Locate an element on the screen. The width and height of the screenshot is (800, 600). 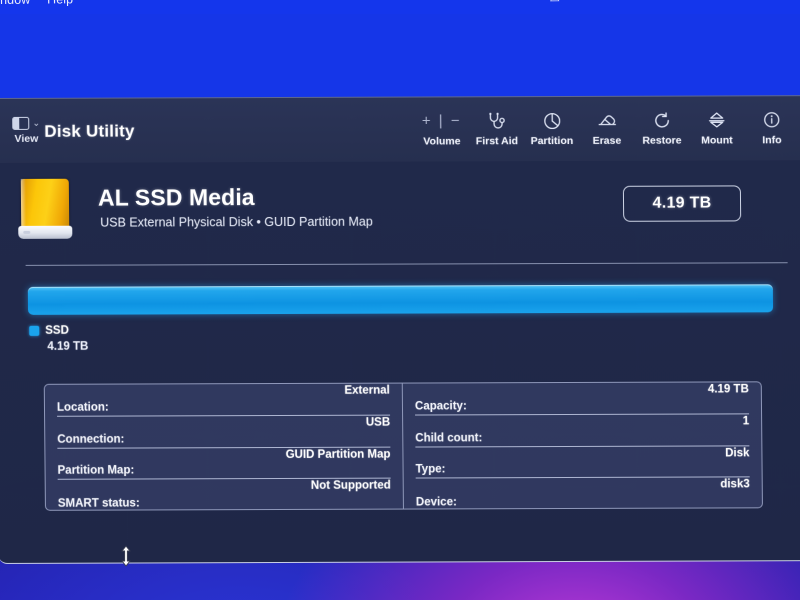
eraser-icon is located at coordinates (607, 120).